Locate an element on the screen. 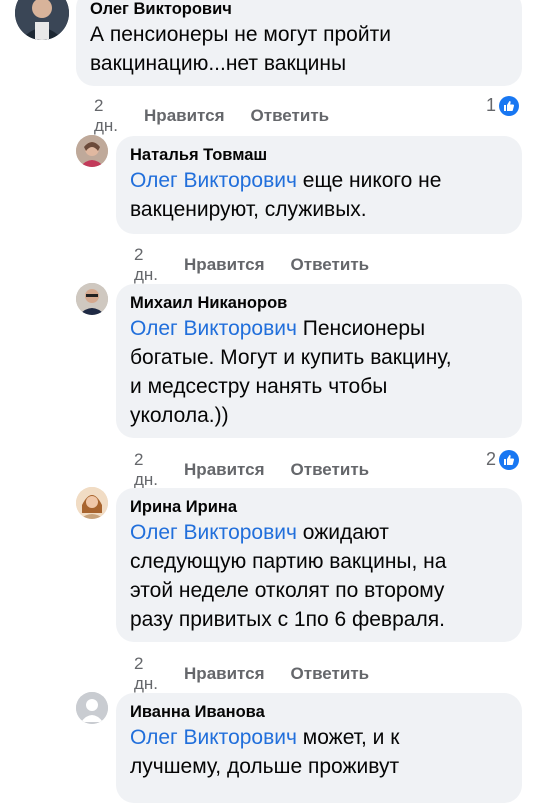 The height and width of the screenshot is (803, 540). comment-author: Ирина Ирина is located at coordinates (319, 507).